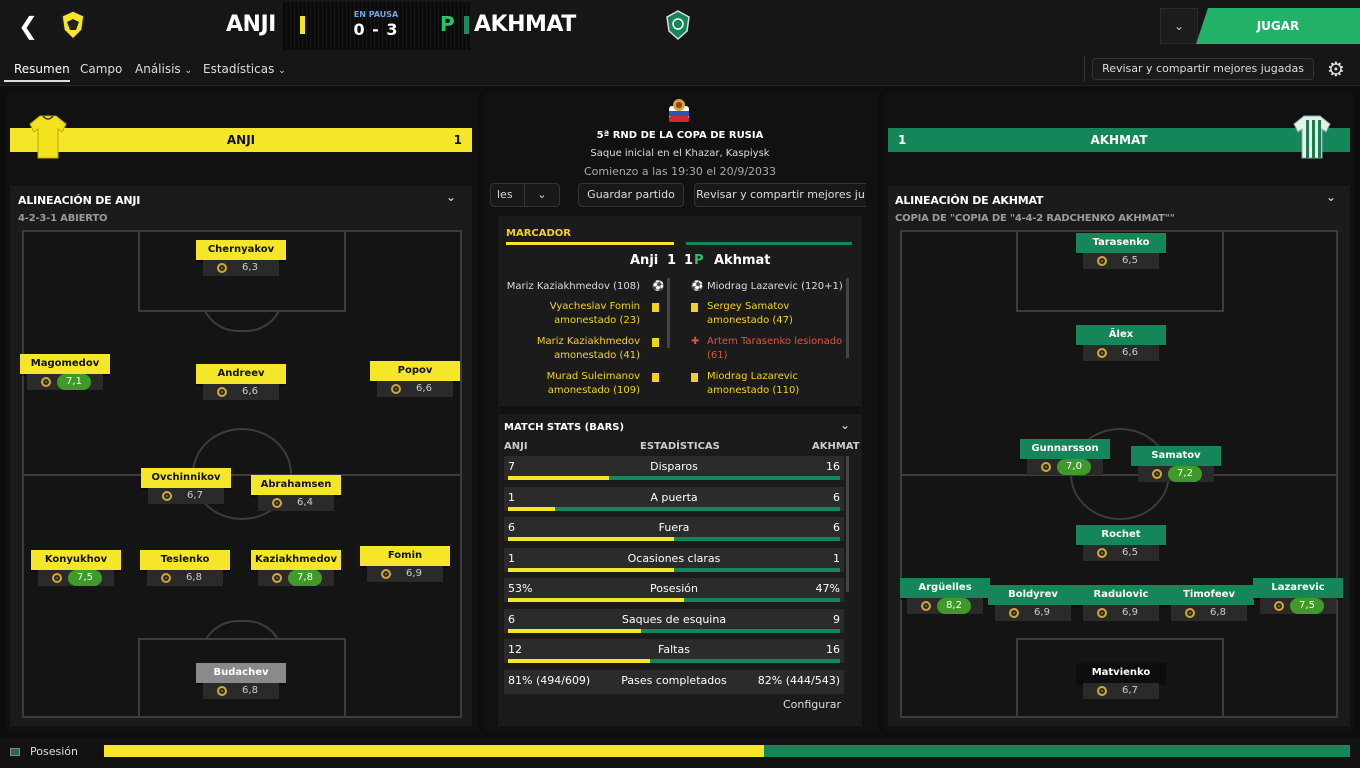 This screenshot has width=1360, height=768. I want to click on home-player-card: Popov 6,6, so click(415, 379).